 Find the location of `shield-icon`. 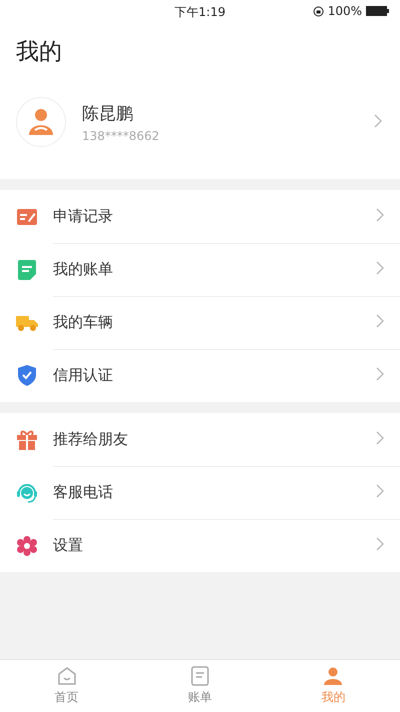

shield-icon is located at coordinates (27, 375).